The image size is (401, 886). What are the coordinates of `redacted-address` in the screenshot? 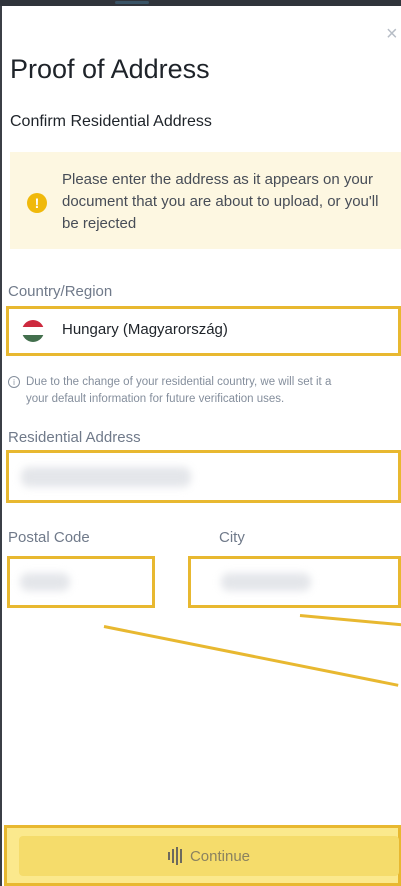 It's located at (106, 477).